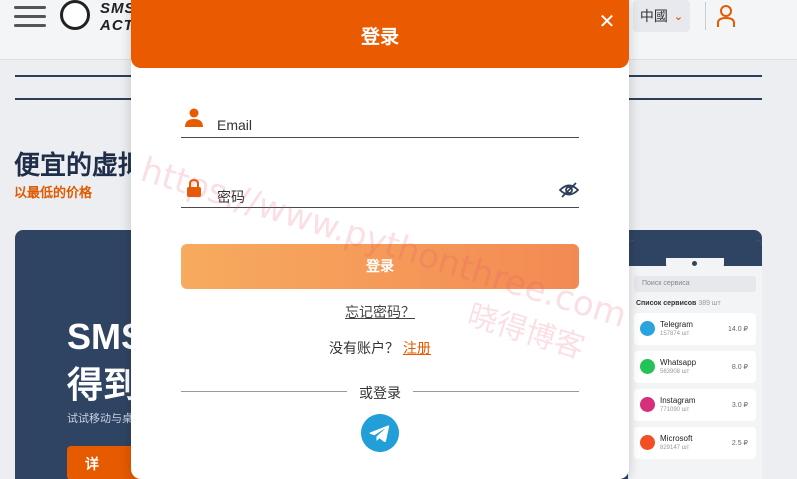  I want to click on site-logo: SMS ACT, so click(97, 17).